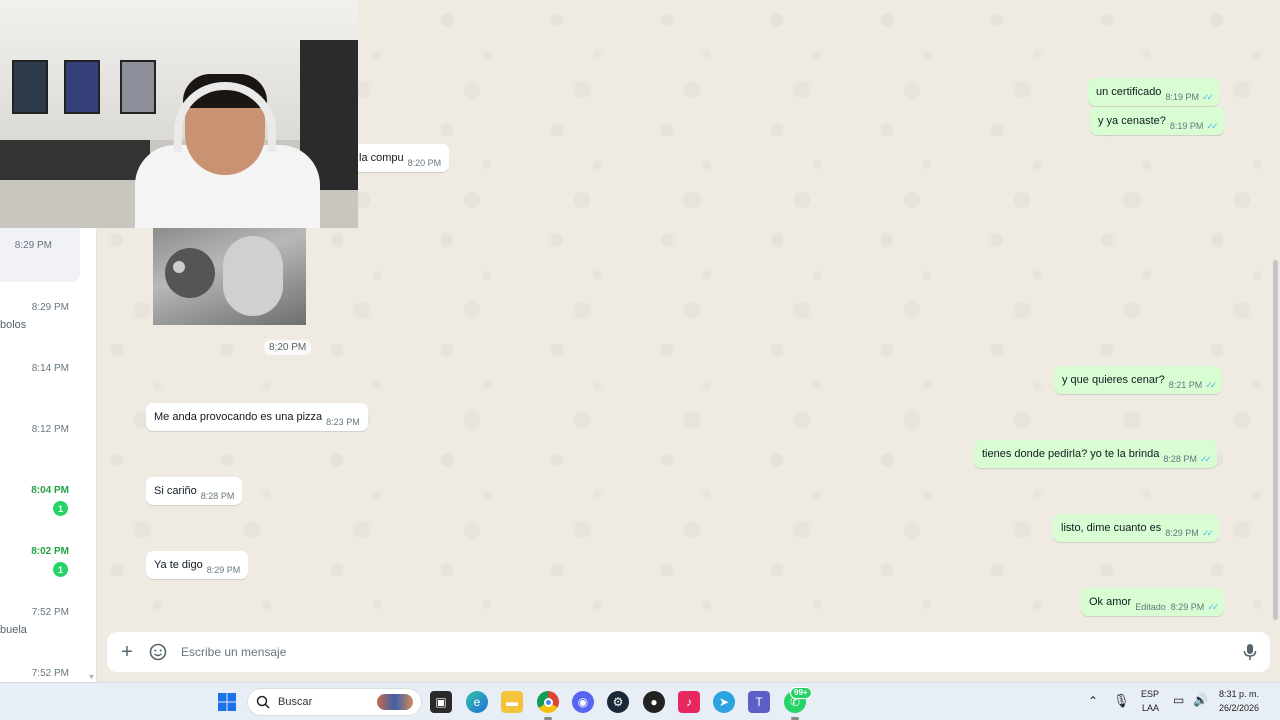  Describe the element at coordinates (91, 677) in the screenshot. I see `scroll-down-icon: ▼` at that location.